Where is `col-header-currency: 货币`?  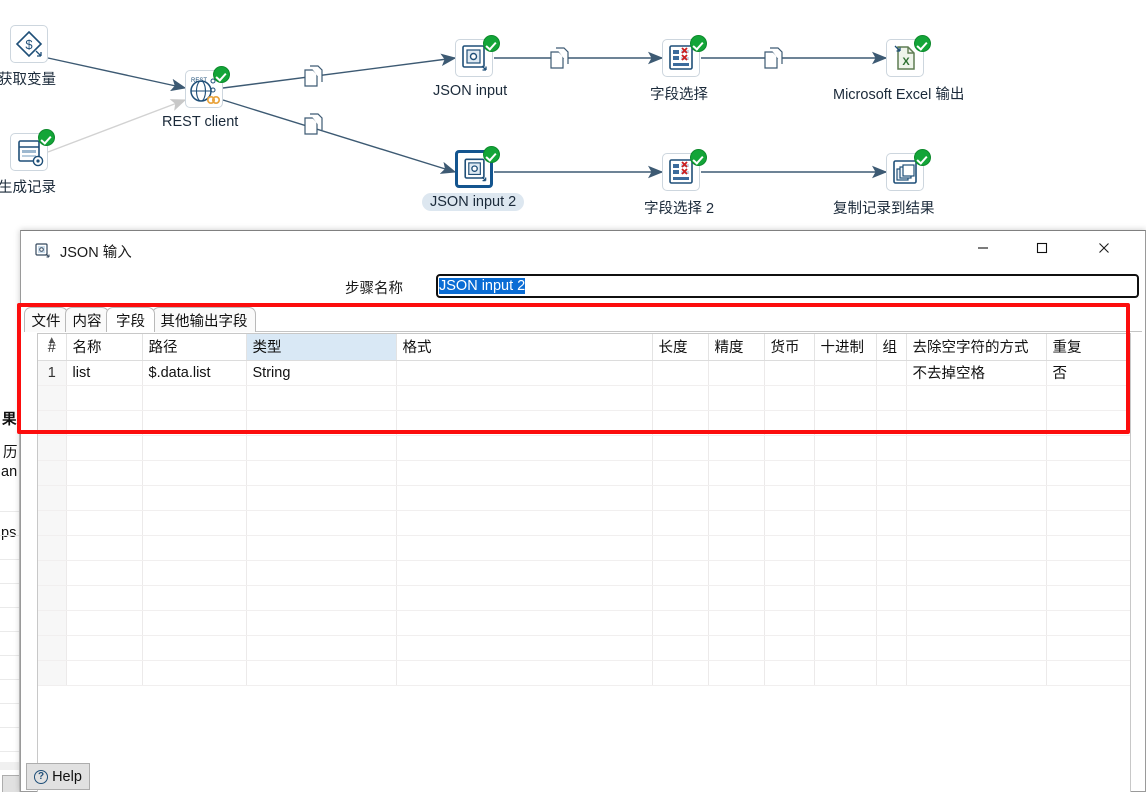 col-header-currency: 货币 is located at coordinates (789, 347).